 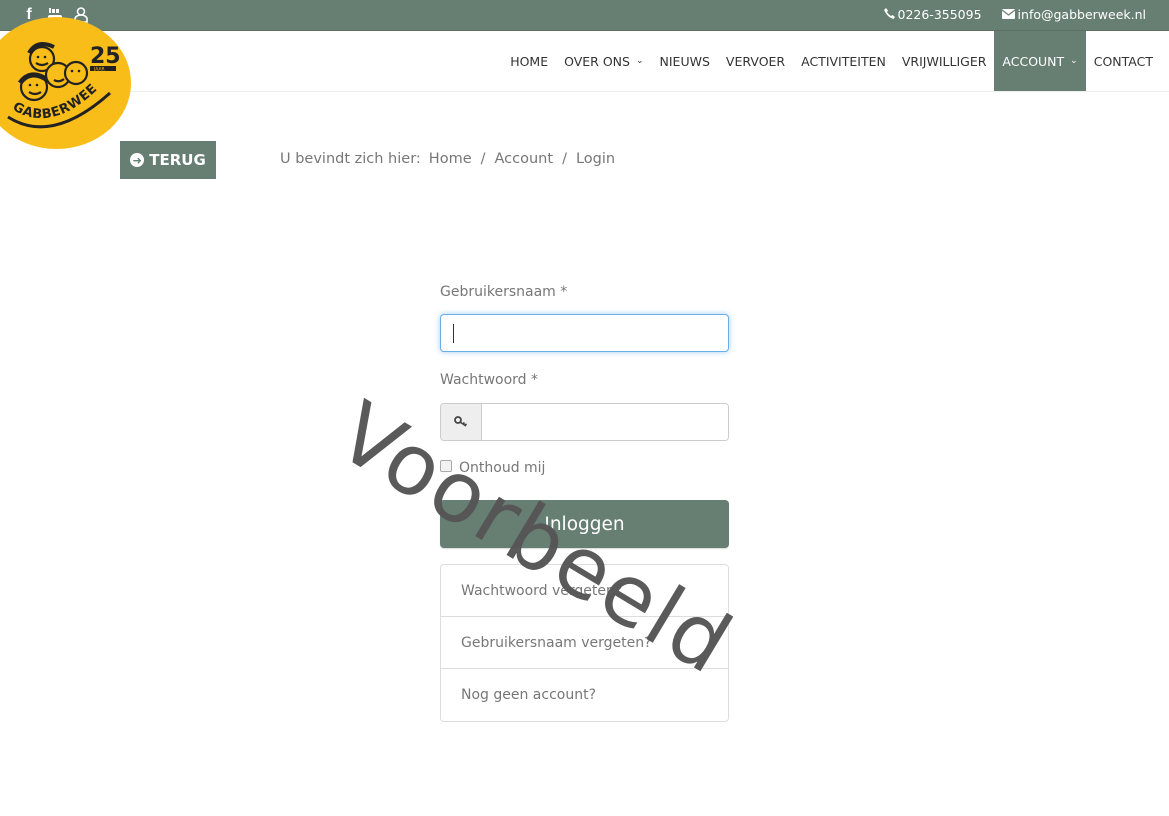 What do you see at coordinates (489, 380) in the screenshot?
I see `password-label: Wachtwoord *` at bounding box center [489, 380].